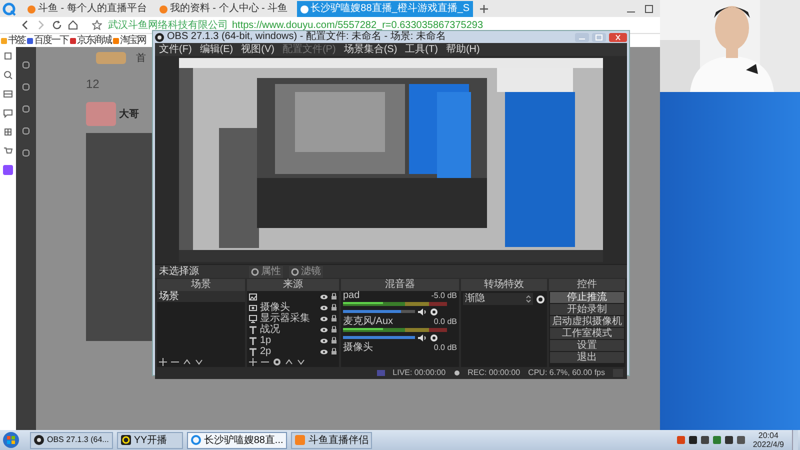  Describe the element at coordinates (47, 40) in the screenshot. I see `bookmark: 百度一下` at that location.